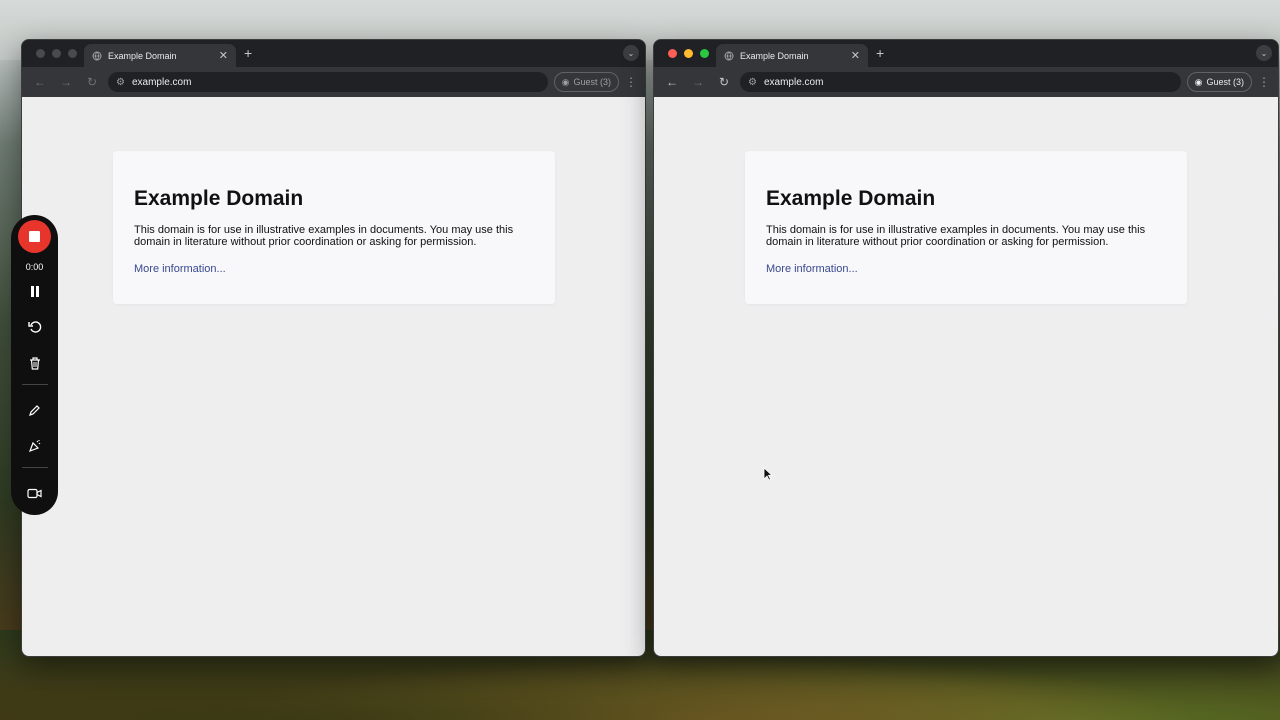 Image resolution: width=1280 pixels, height=720 pixels. I want to click on restart-icon, so click(34, 327).